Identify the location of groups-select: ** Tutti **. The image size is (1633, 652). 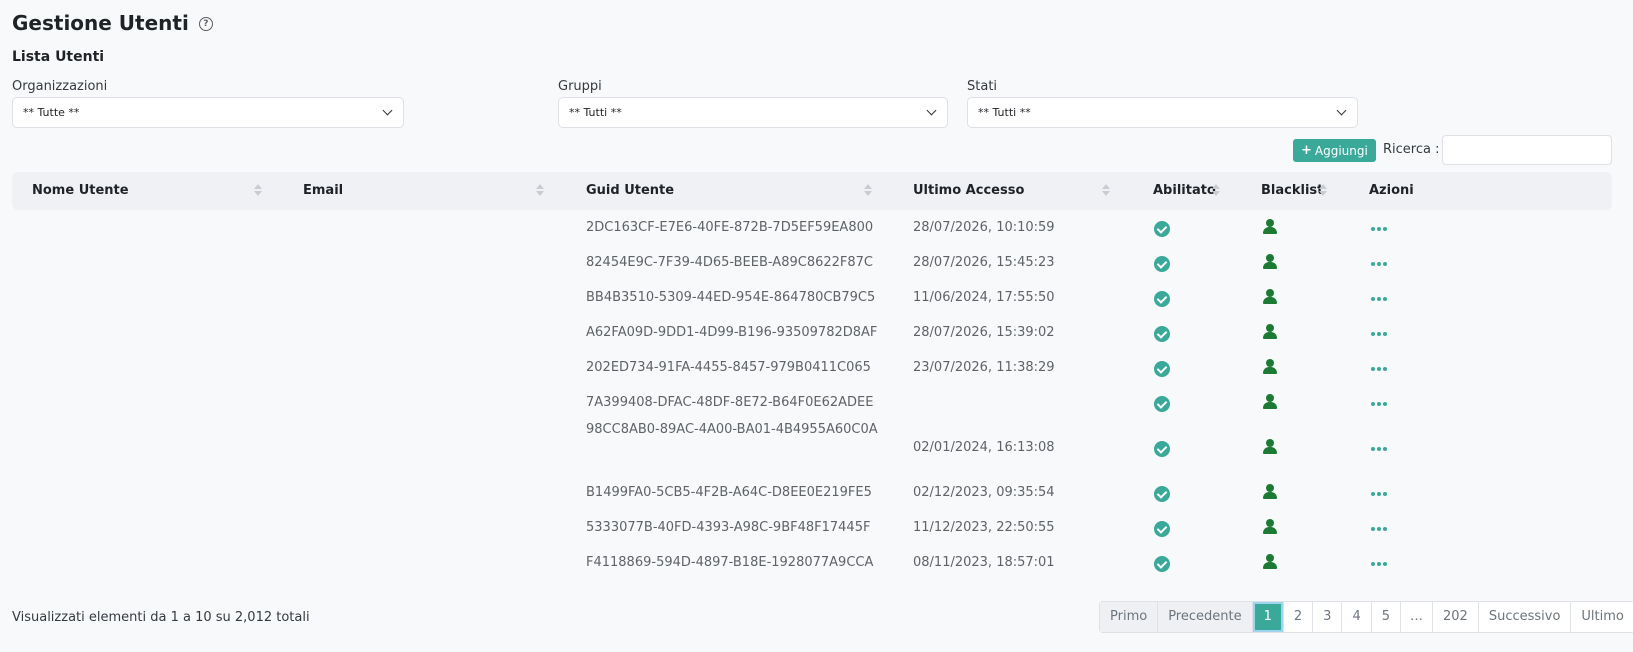
(753, 112).